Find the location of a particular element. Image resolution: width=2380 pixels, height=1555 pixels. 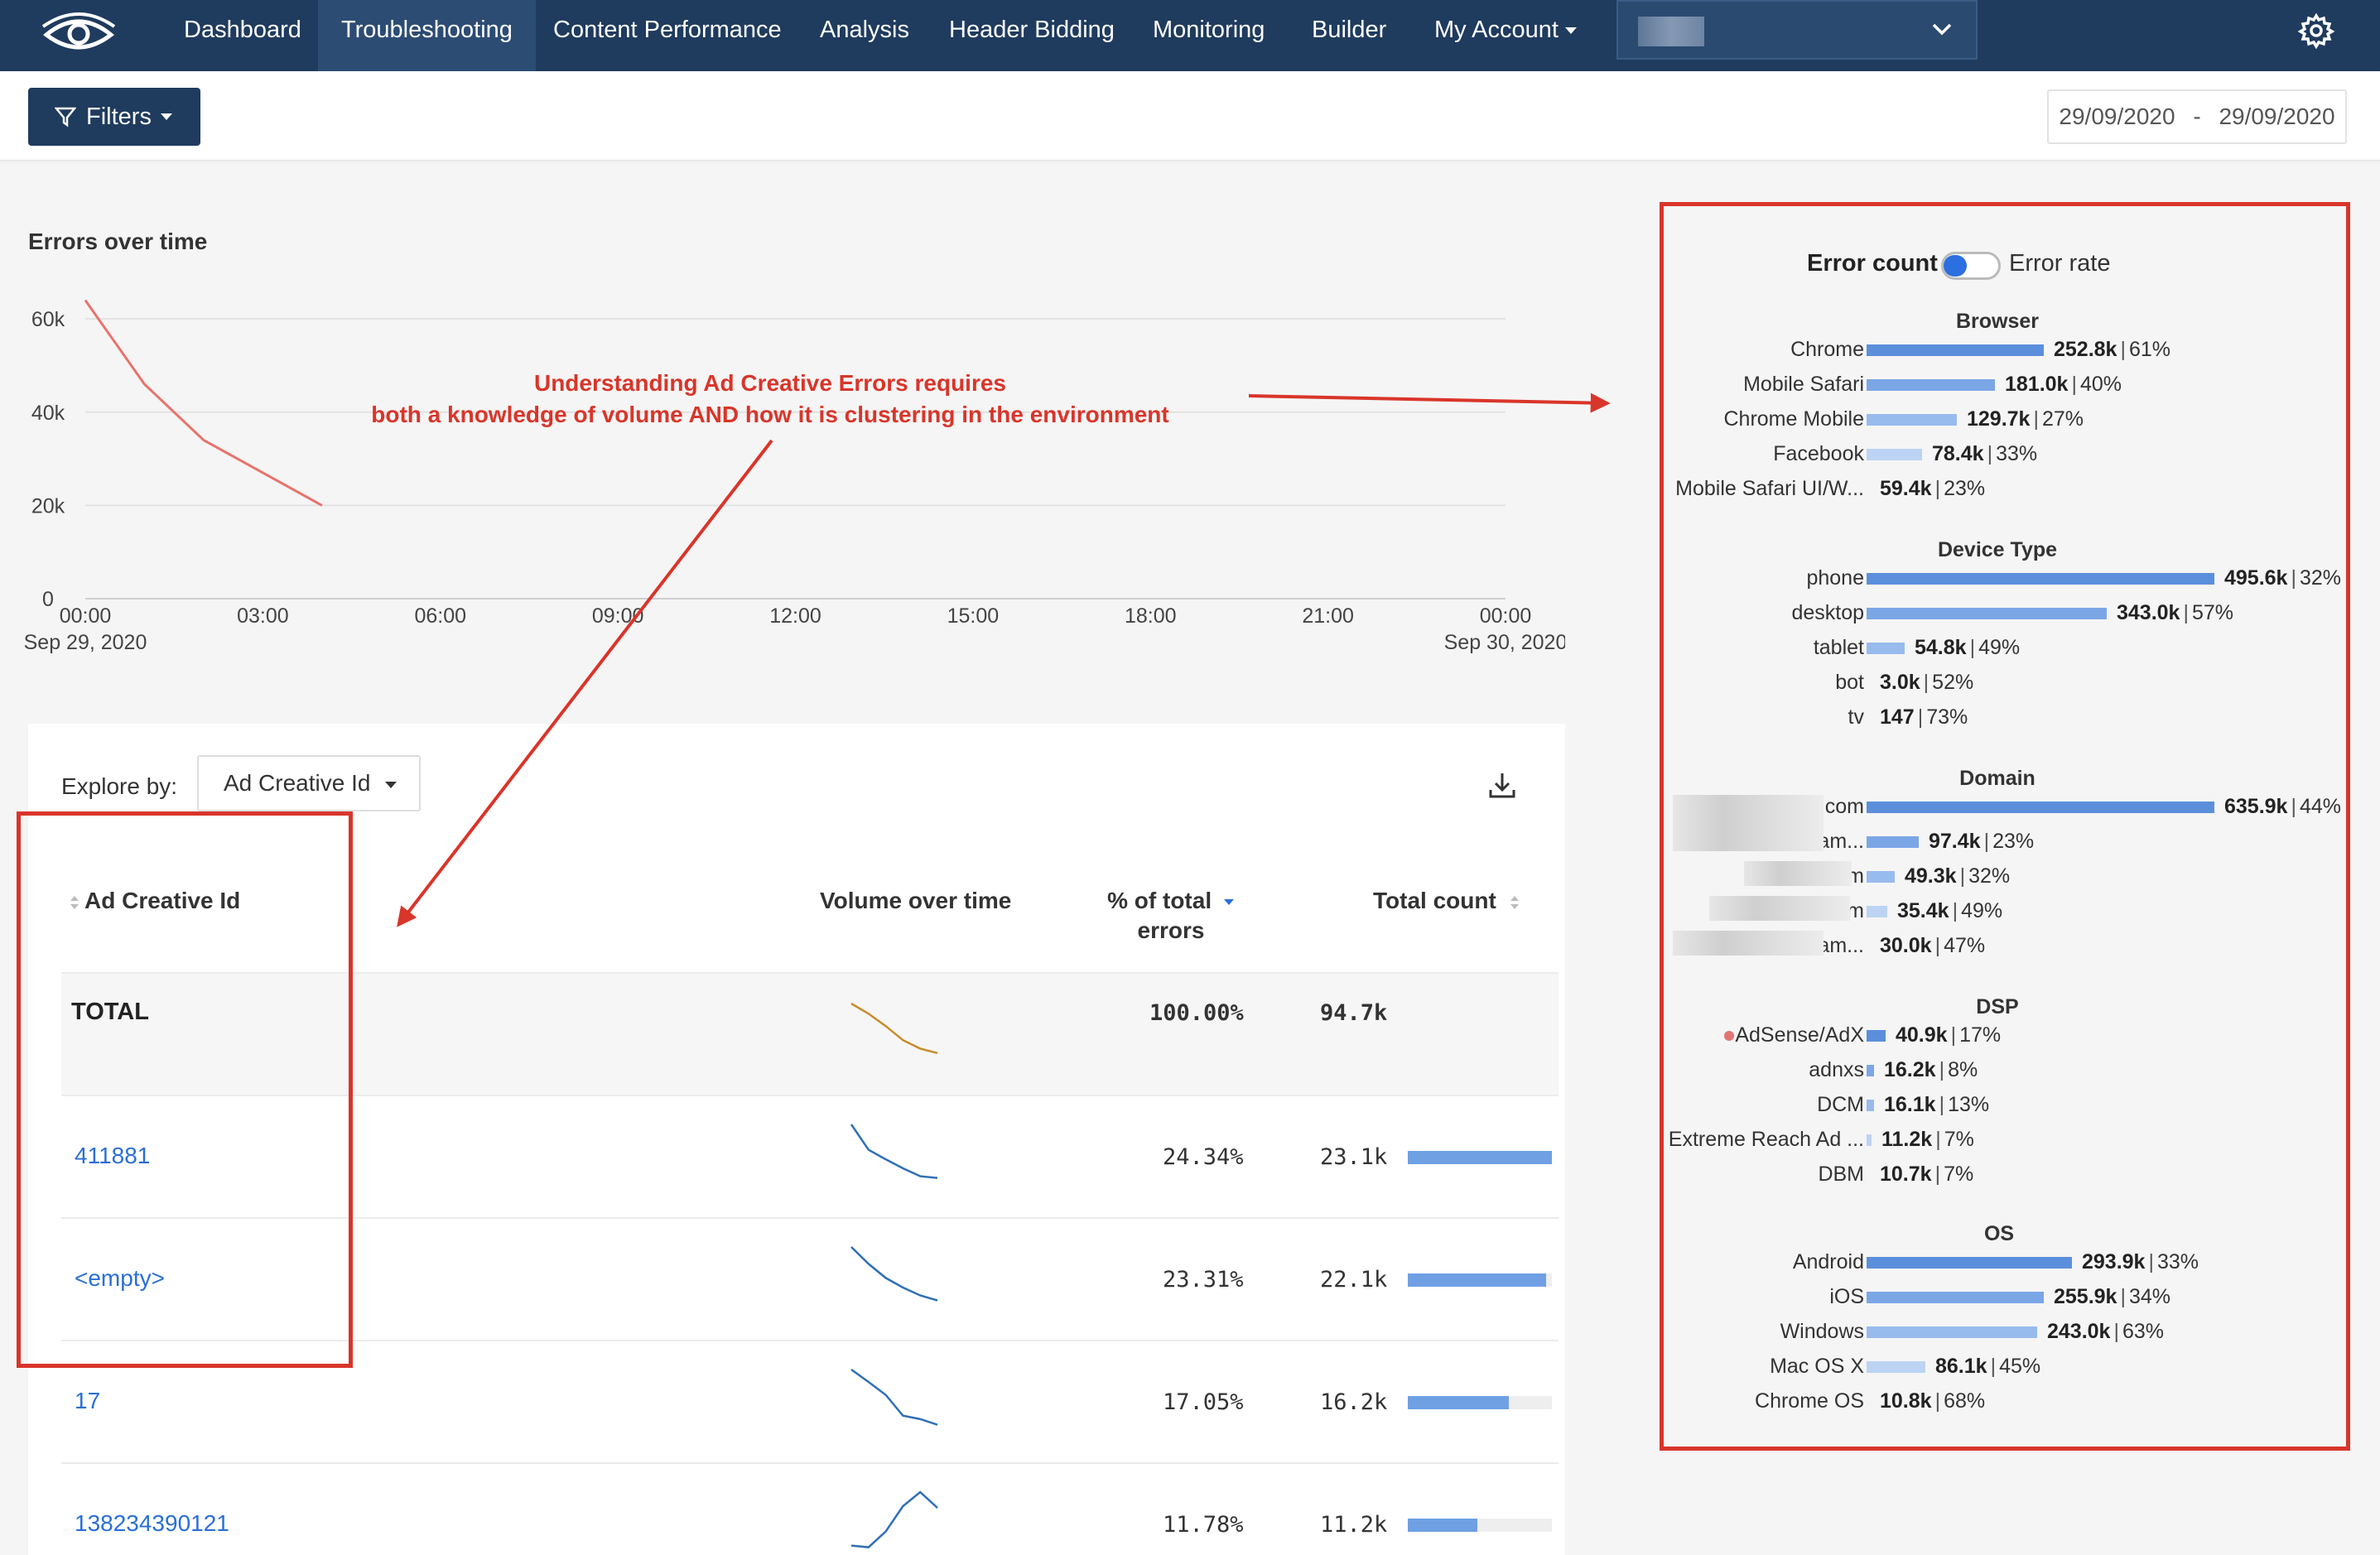

ad-creative-id-link: 138234390121 is located at coordinates (152, 1523).